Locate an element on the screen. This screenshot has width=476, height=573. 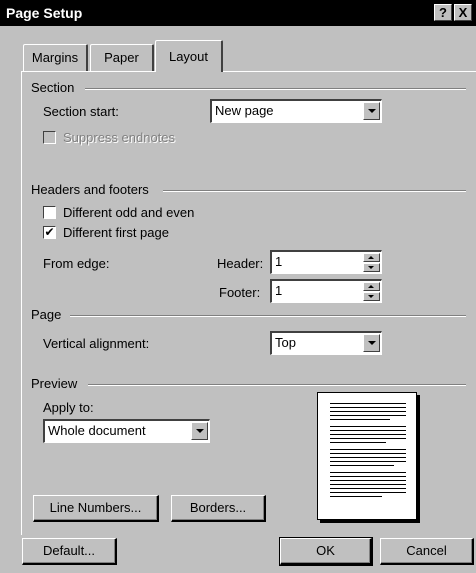
from-edge-label: From edge: is located at coordinates (76, 263).